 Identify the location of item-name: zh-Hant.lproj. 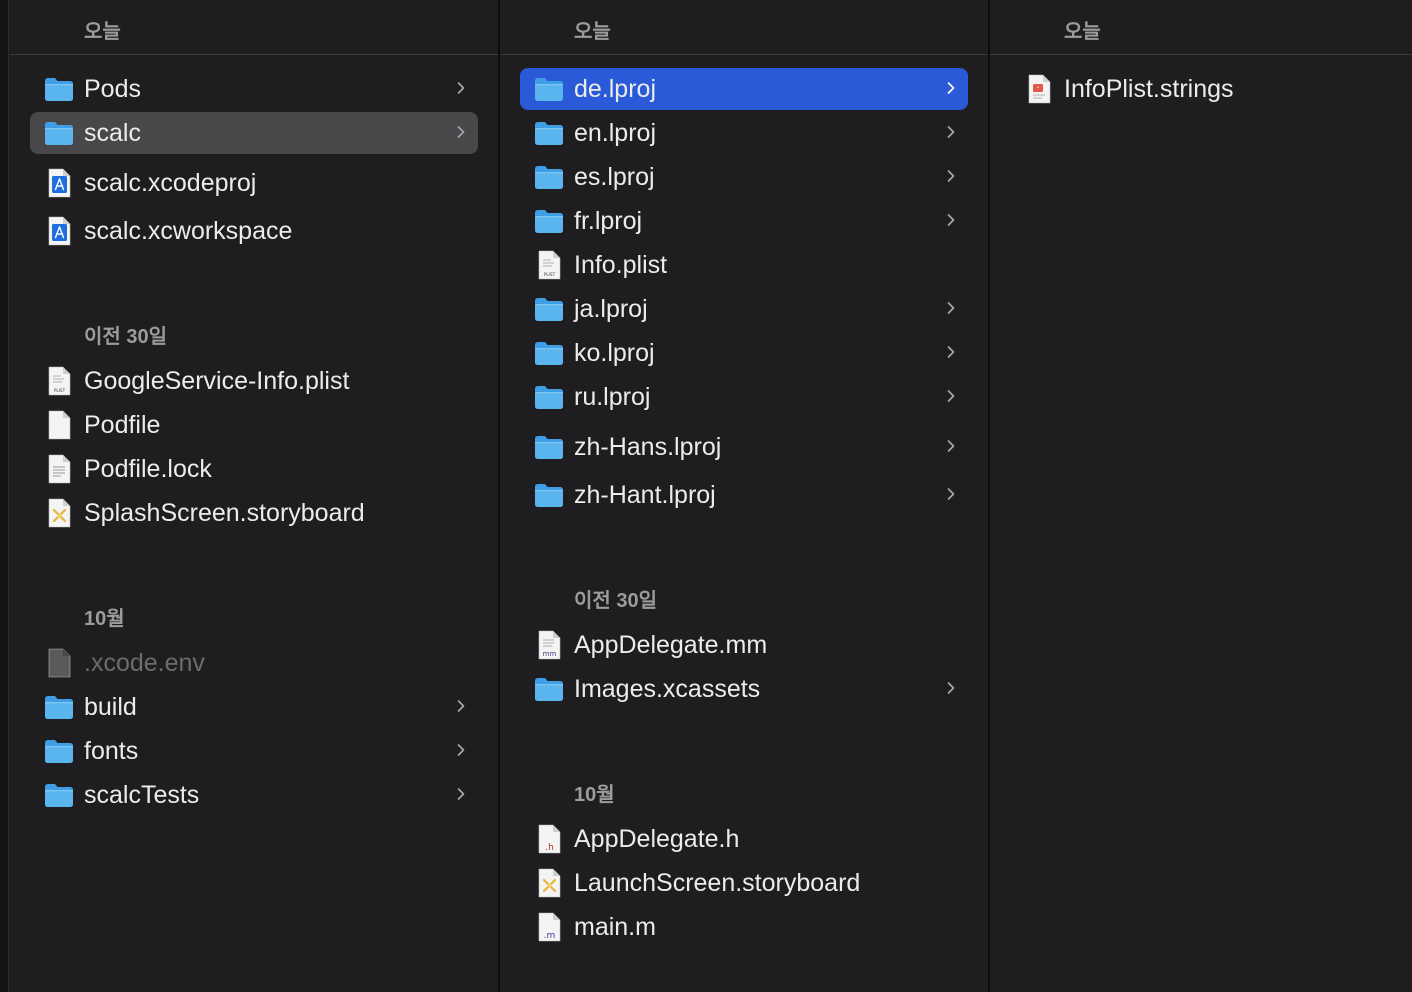
(645, 495).